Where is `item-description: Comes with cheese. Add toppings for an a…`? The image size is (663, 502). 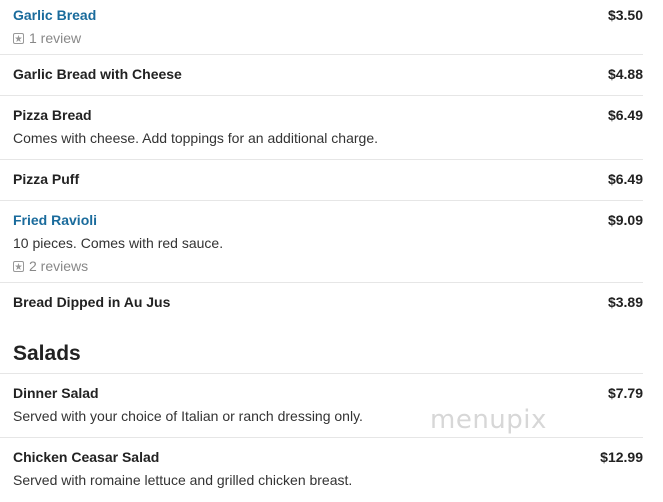
item-description: Comes with cheese. Add toppings for an a… is located at coordinates (196, 138).